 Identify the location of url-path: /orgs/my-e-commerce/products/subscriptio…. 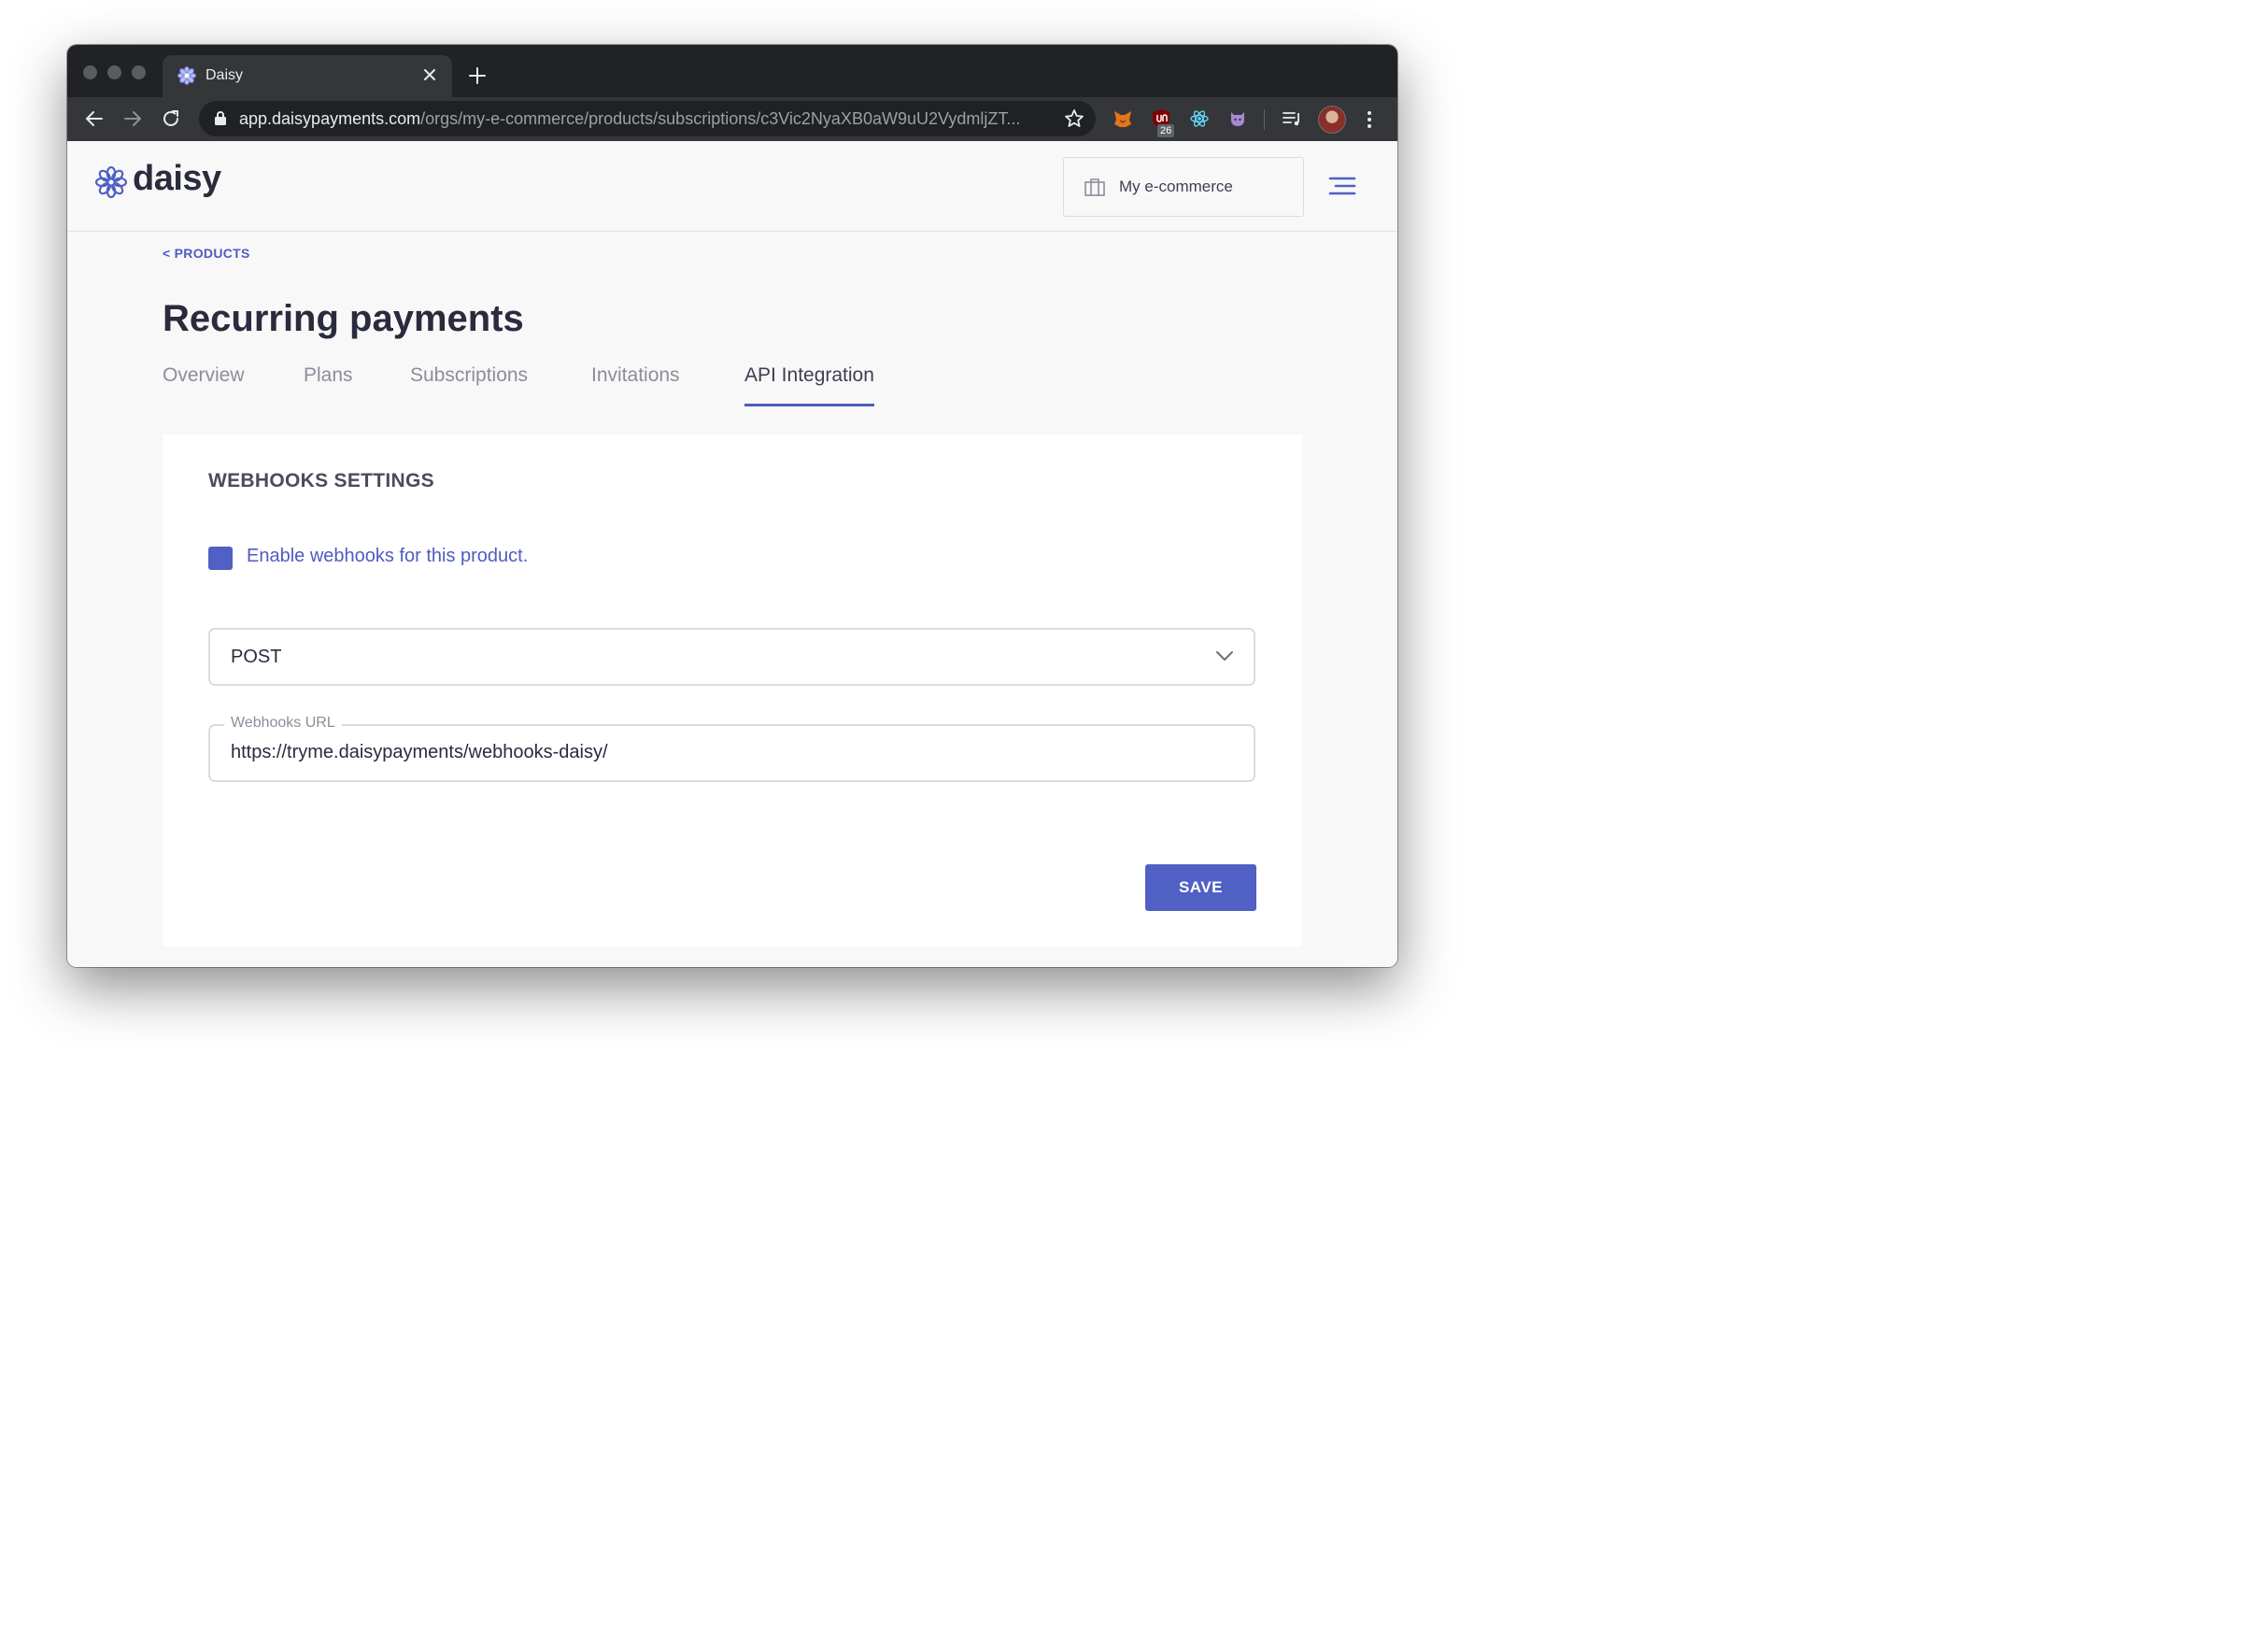
(720, 119).